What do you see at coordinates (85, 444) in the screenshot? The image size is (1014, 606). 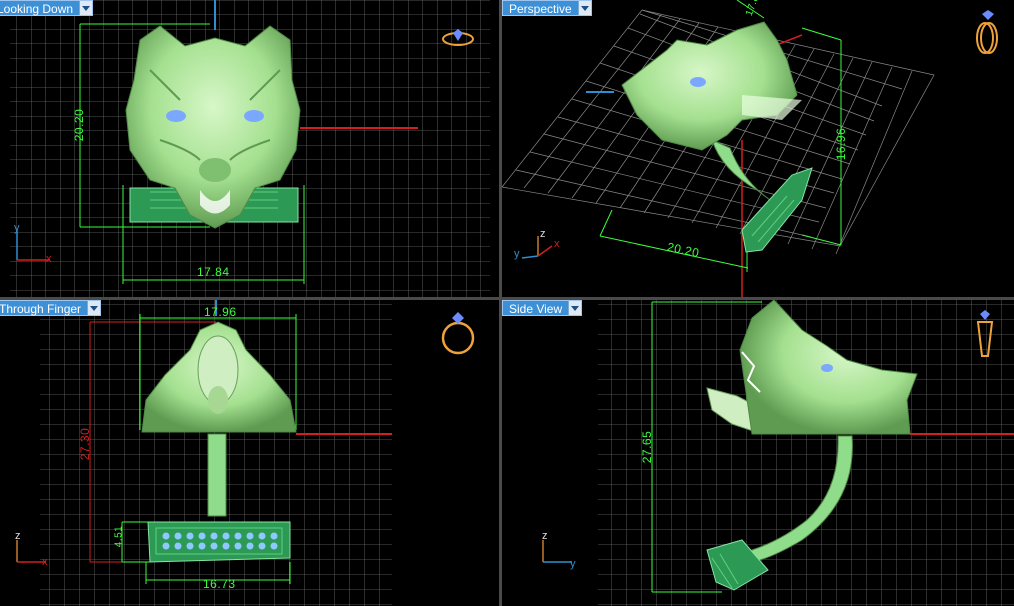 I see `dimension-label: 27.30` at bounding box center [85, 444].